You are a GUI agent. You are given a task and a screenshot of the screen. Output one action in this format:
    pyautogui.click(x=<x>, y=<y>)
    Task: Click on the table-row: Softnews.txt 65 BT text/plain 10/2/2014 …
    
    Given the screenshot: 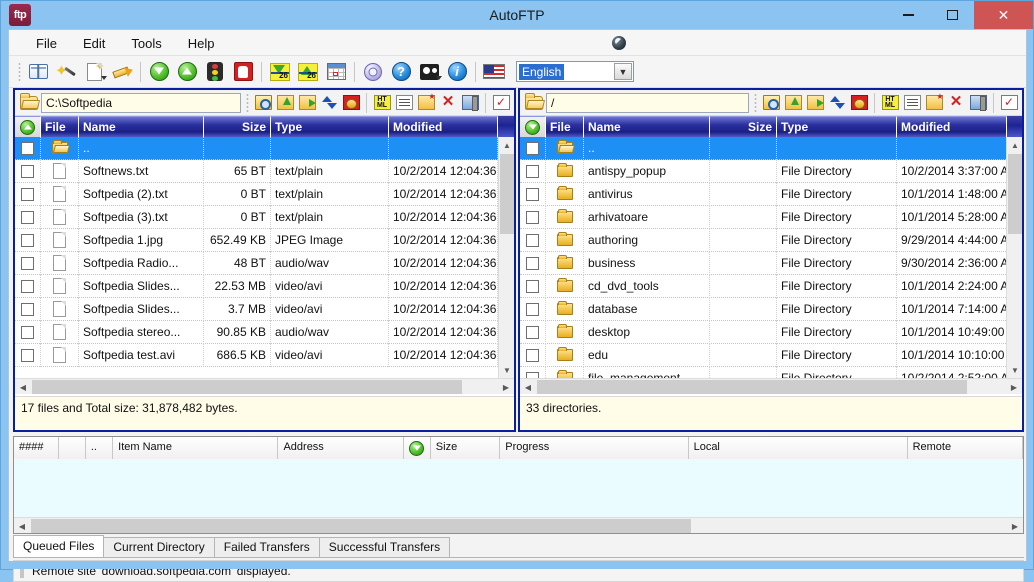 What is the action you would take?
    pyautogui.click(x=264, y=171)
    